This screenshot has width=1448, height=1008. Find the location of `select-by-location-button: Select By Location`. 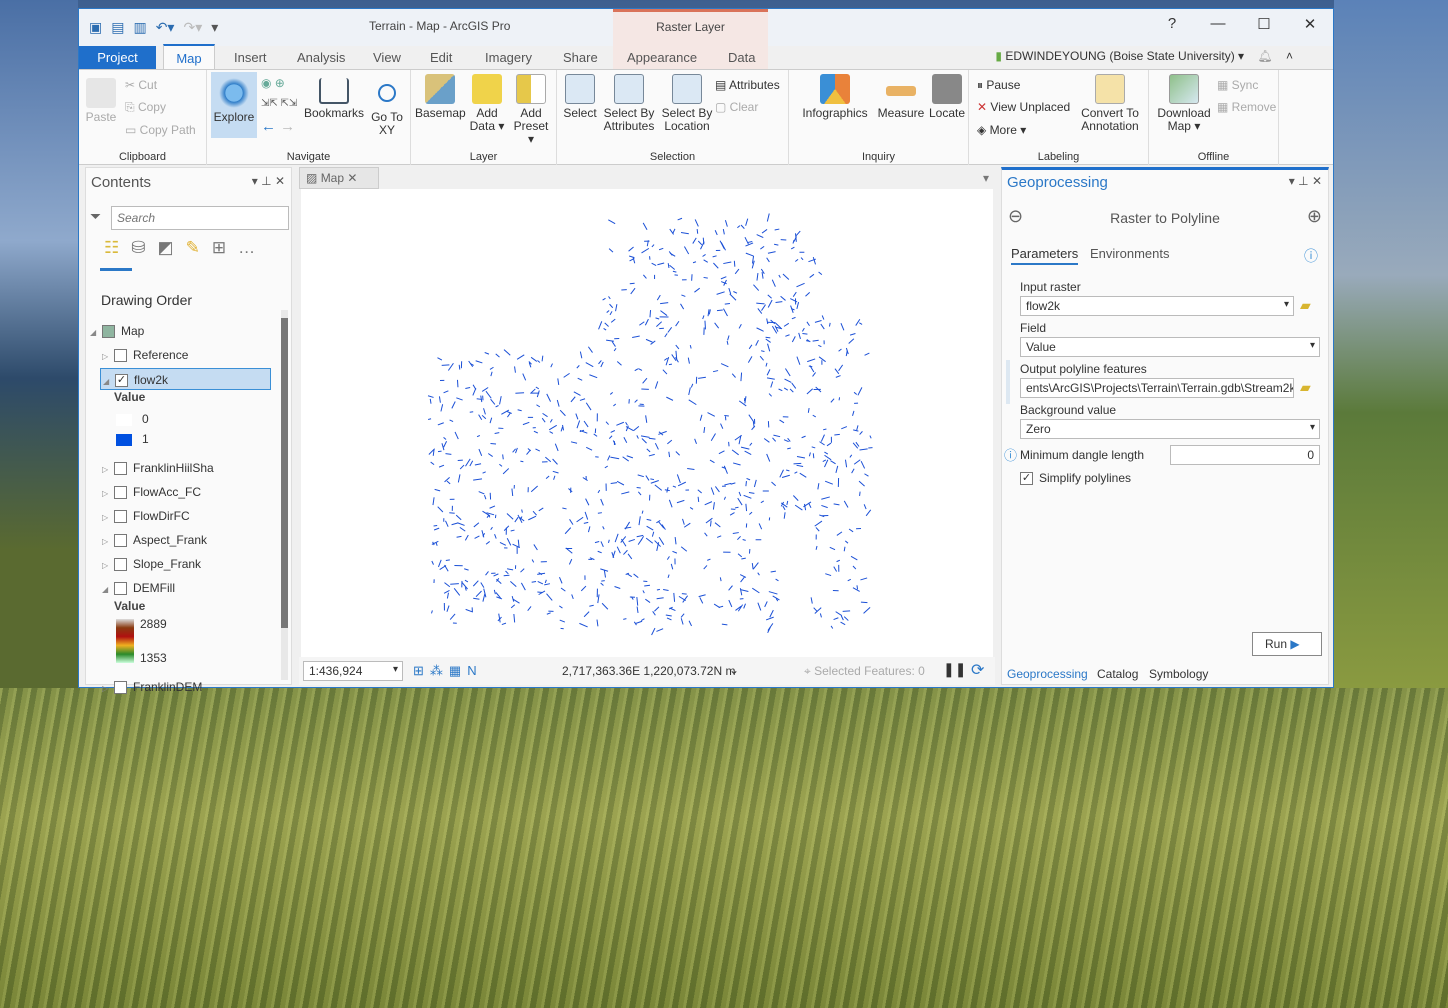

select-by-location-button: Select By Location is located at coordinates (687, 103).